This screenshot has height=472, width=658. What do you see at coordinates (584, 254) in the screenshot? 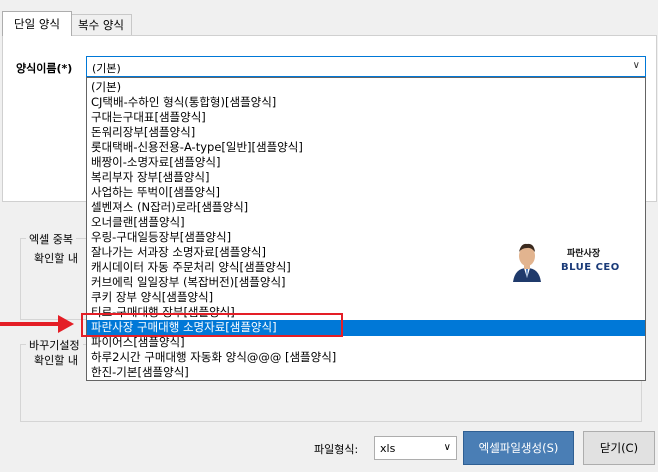
I see `ceo-badge-name: 파란사장` at bounding box center [584, 254].